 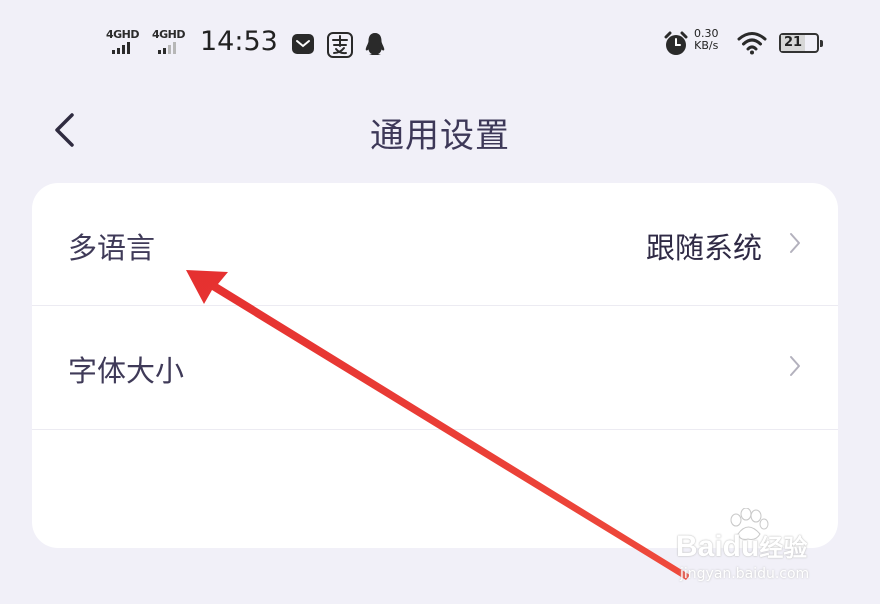 I want to click on baidu-watermark: Baidu经验 jingyan.baidu.com, so click(x=756, y=548).